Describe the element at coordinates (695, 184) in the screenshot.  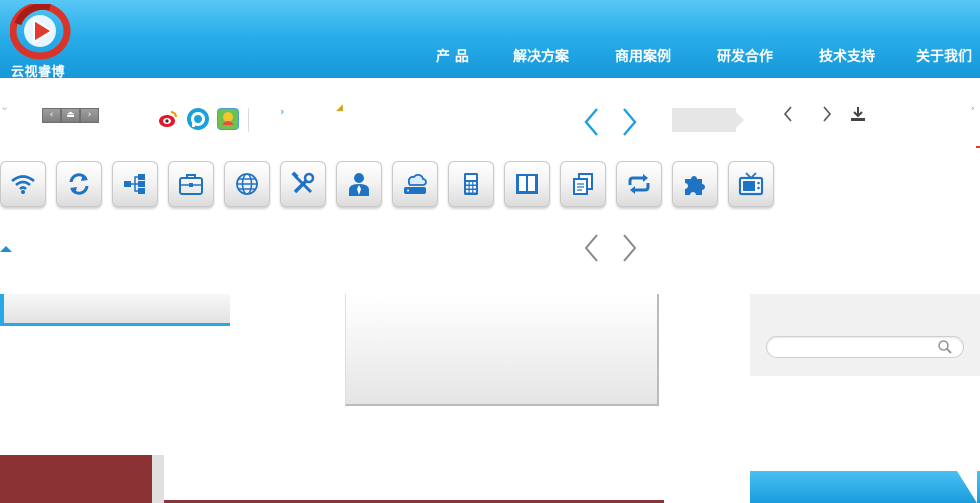
I see `puzzle-icon` at that location.